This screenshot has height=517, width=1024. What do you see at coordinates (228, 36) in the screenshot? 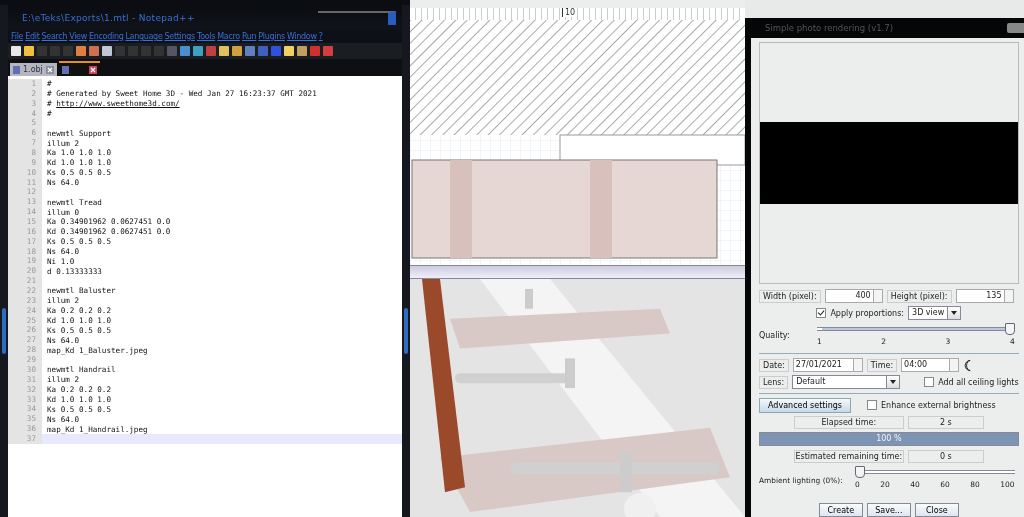
I see `menu-item: Macro` at bounding box center [228, 36].